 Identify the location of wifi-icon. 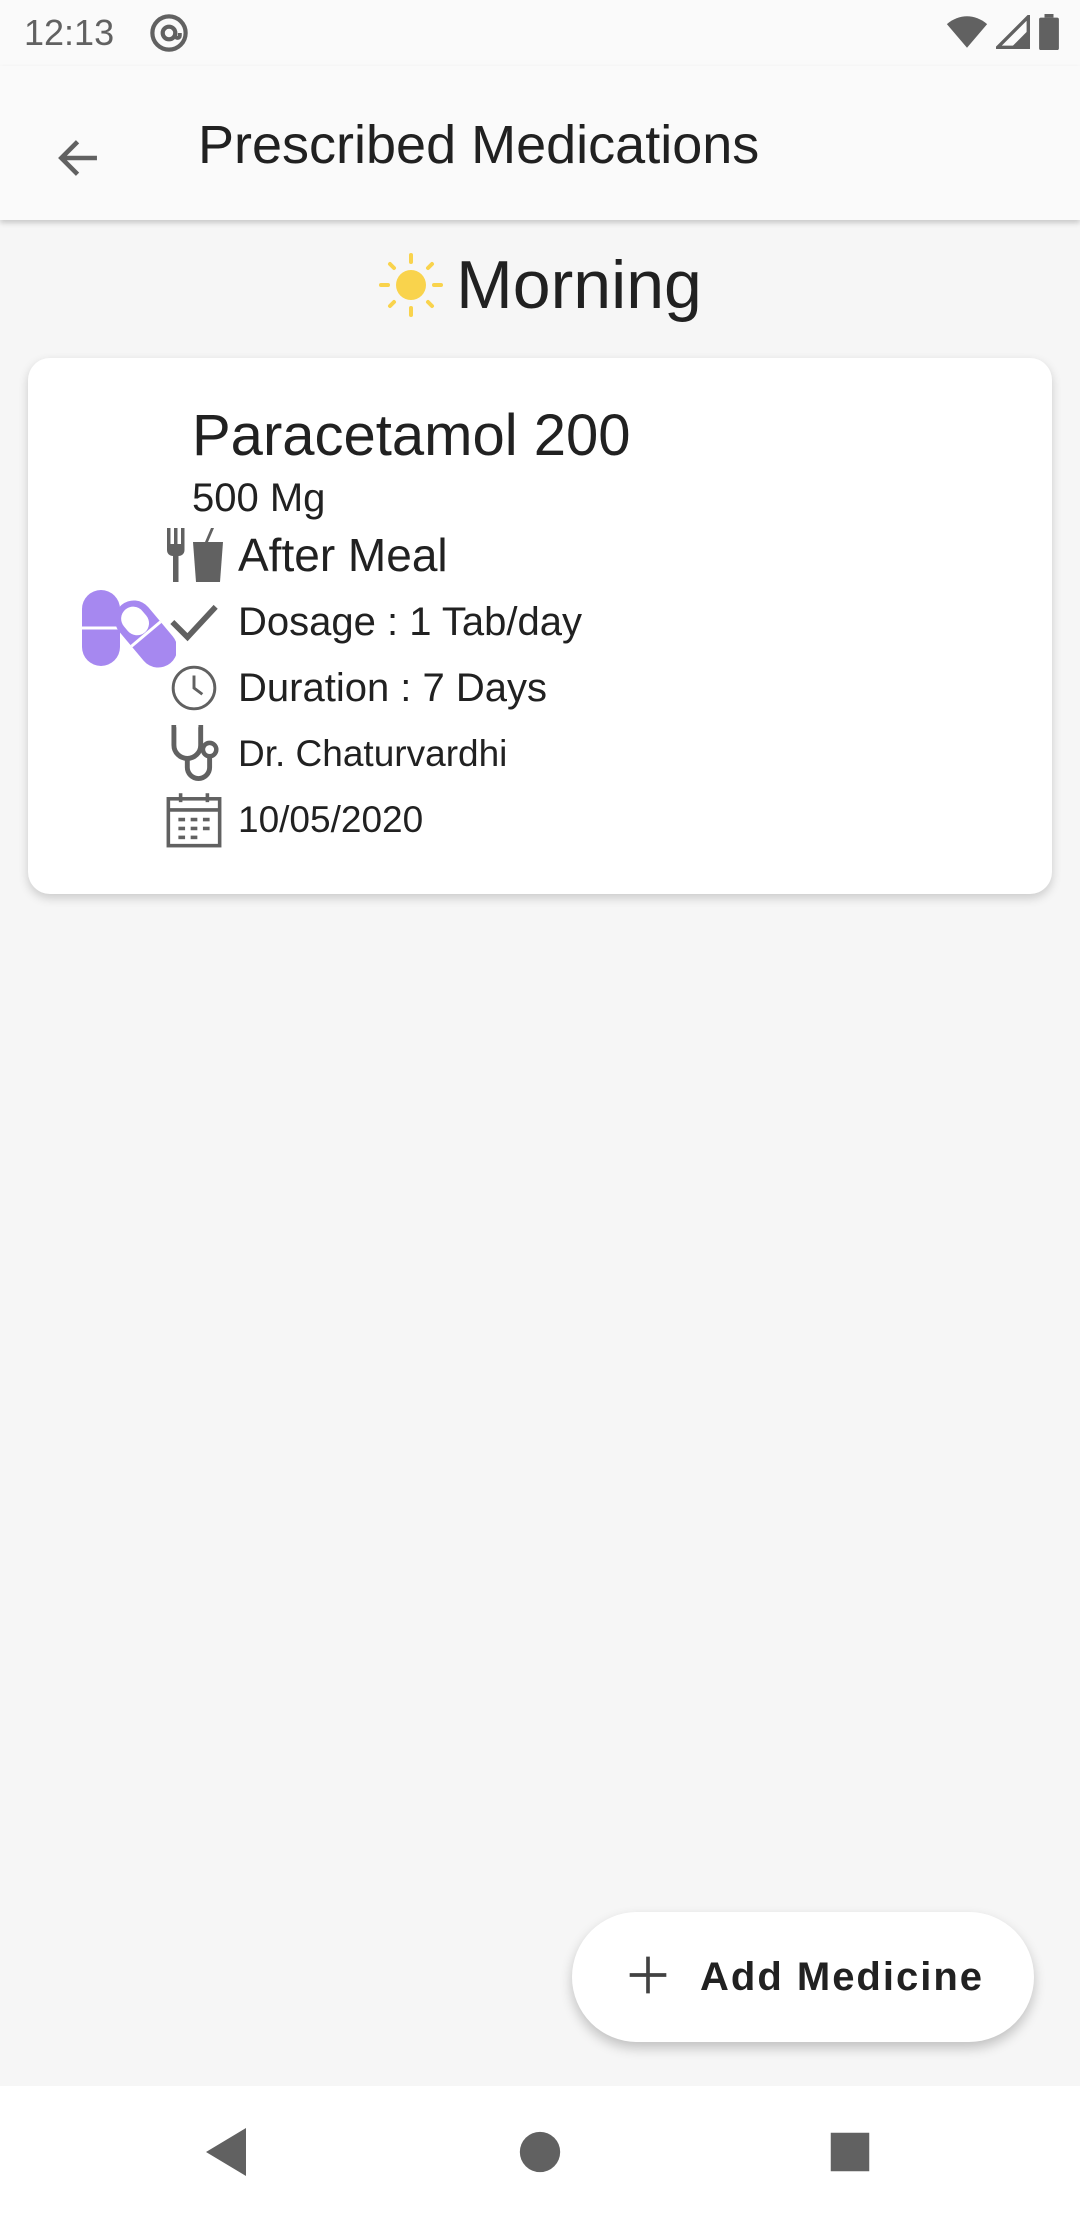
(967, 34).